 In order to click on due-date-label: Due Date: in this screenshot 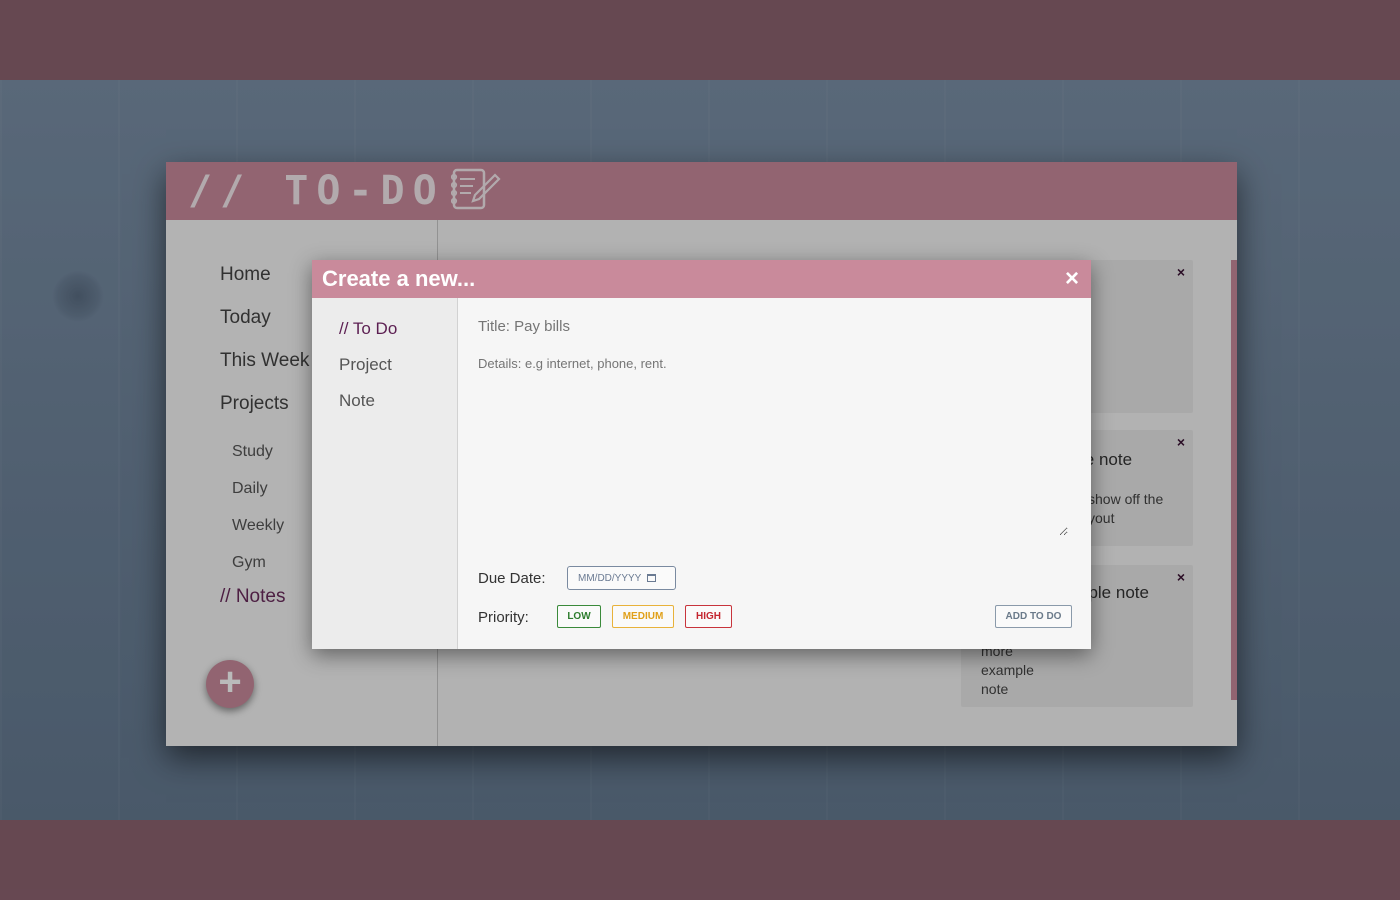, I will do `click(512, 578)`.